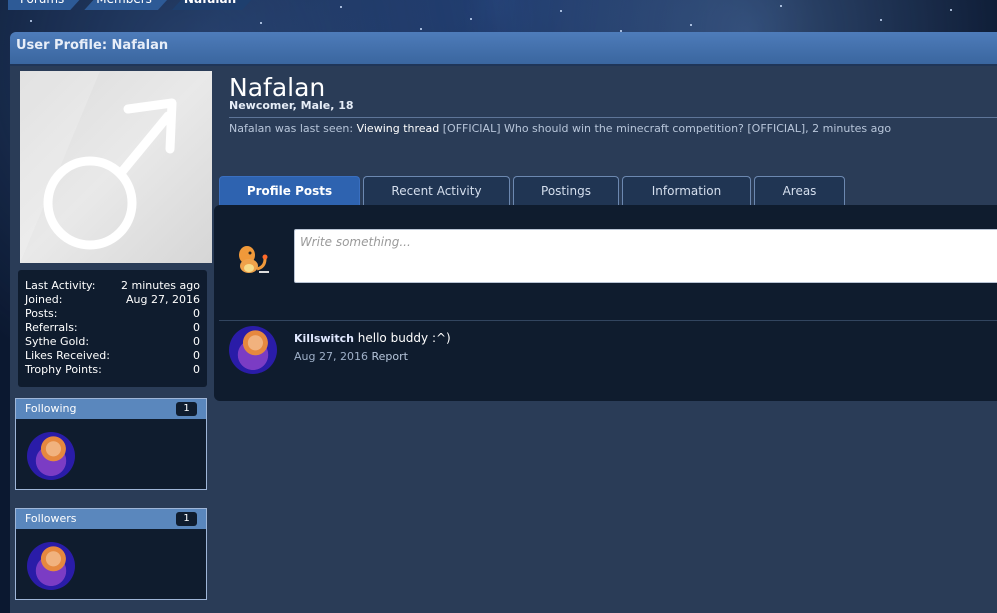 This screenshot has height=613, width=997. Describe the element at coordinates (253, 350) in the screenshot. I see `post-author-avatar` at that location.